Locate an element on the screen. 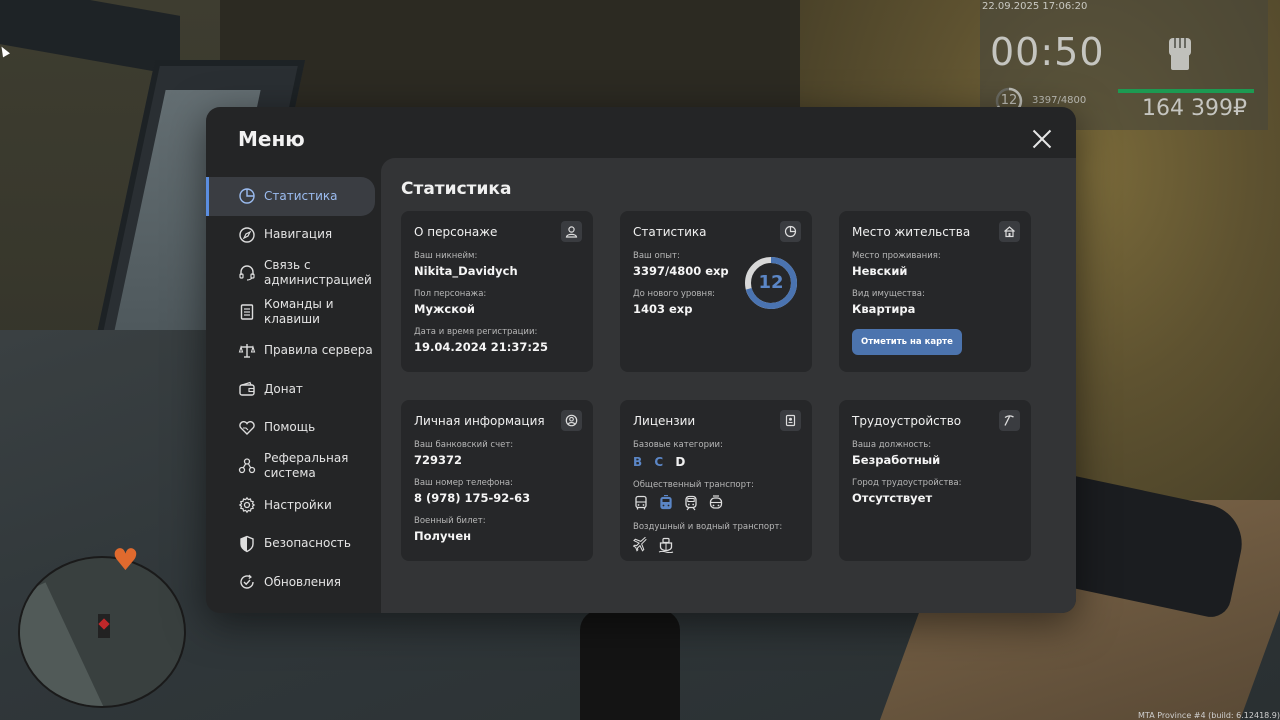  property-type-label: Вид имущества: is located at coordinates (888, 294).